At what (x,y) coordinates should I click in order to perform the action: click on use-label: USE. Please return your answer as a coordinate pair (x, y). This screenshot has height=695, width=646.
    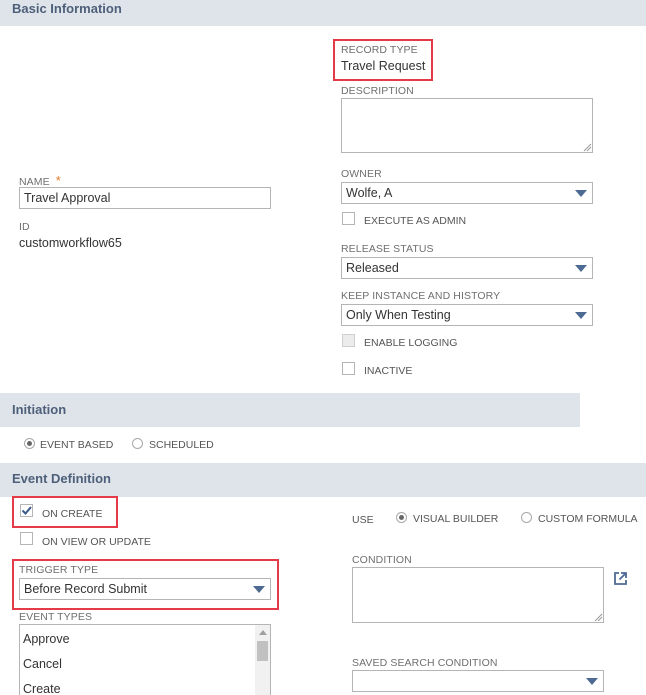
    Looking at the image, I should click on (363, 520).